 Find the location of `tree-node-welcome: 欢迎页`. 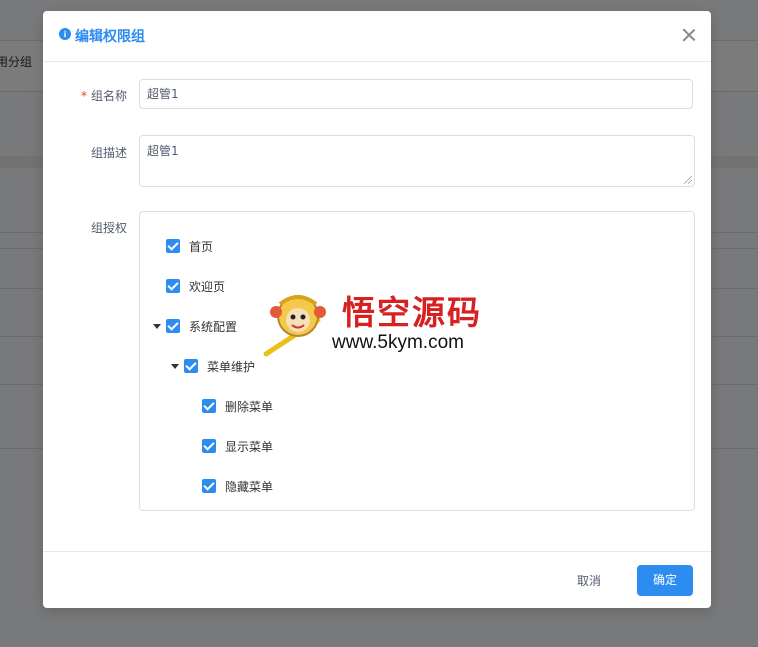

tree-node-welcome: 欢迎页 is located at coordinates (189, 286).